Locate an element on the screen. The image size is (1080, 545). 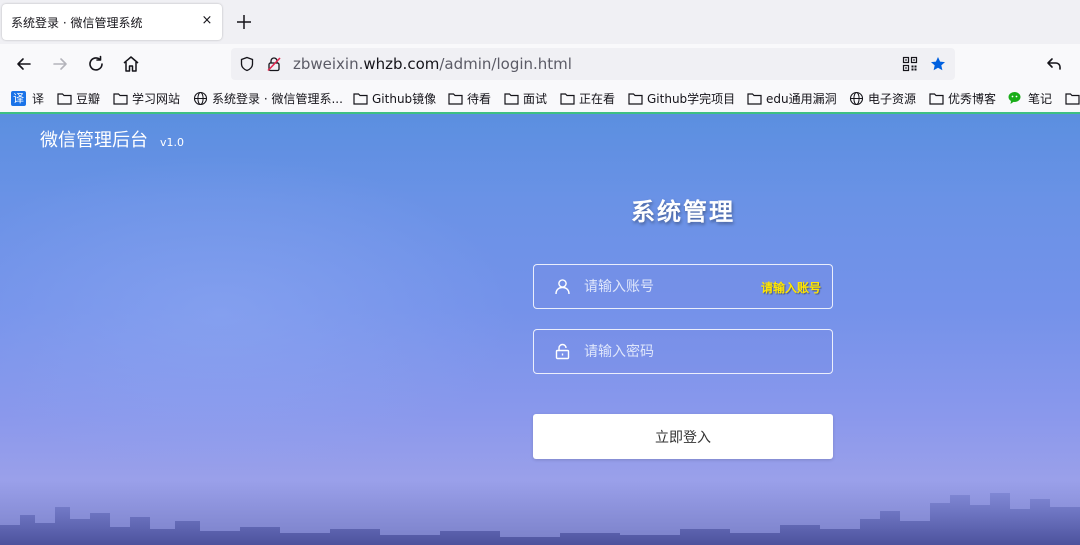
browser-tab: 系统登录 · 微信管理系统 × is located at coordinates (112, 22).